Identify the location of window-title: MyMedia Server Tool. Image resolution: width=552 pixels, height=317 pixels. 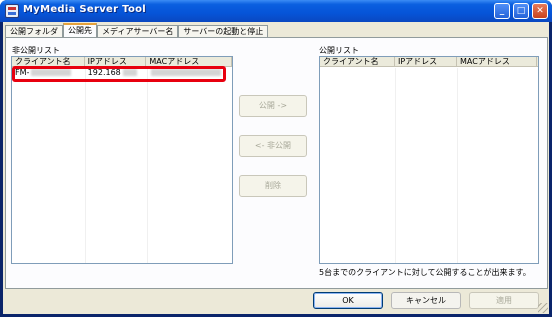
(85, 9).